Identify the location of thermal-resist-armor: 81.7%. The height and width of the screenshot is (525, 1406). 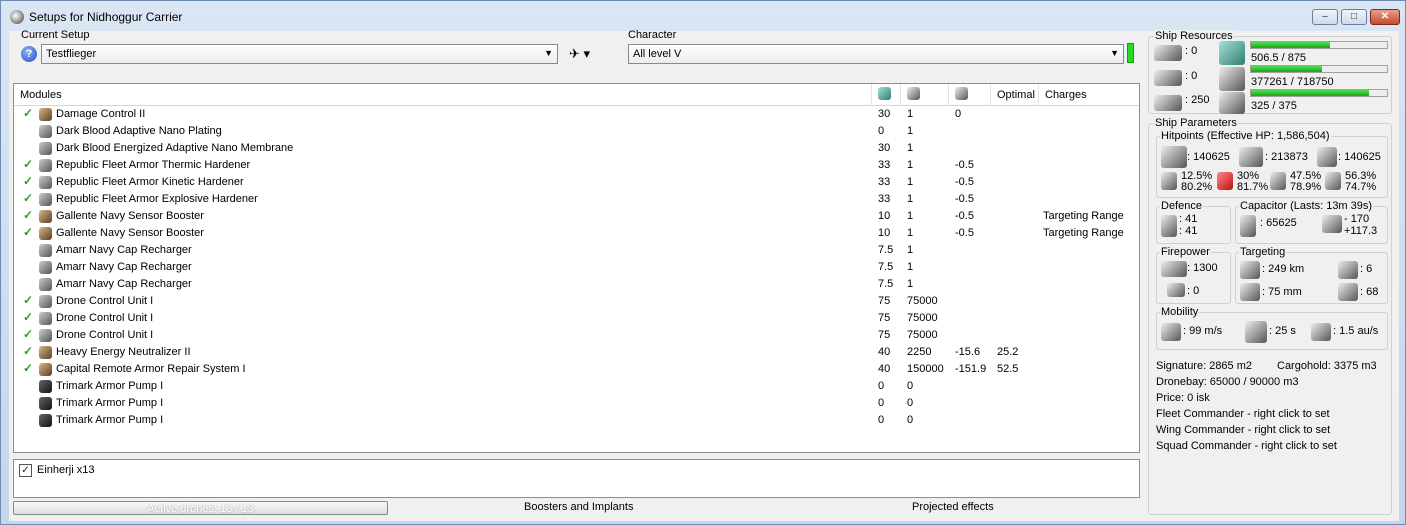
(1253, 187).